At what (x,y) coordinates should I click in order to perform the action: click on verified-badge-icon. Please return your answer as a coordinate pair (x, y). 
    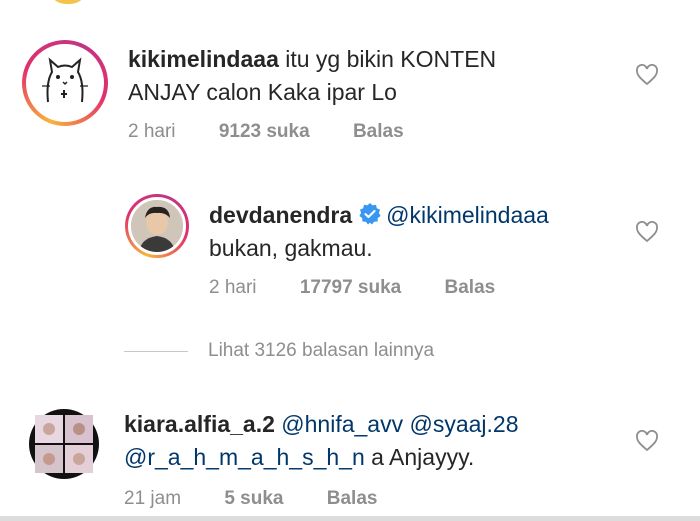
    Looking at the image, I should click on (370, 214).